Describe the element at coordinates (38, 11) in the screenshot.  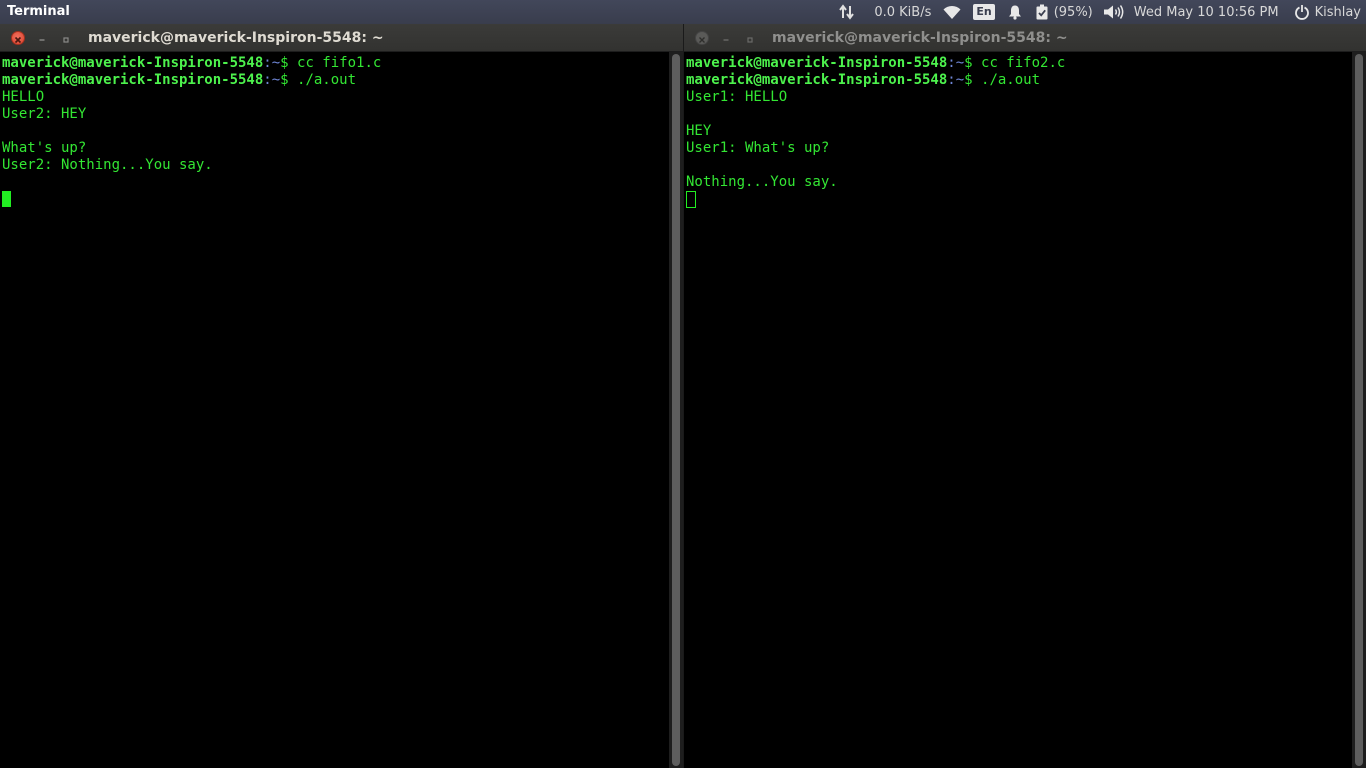
I see `app-name: Terminal` at that location.